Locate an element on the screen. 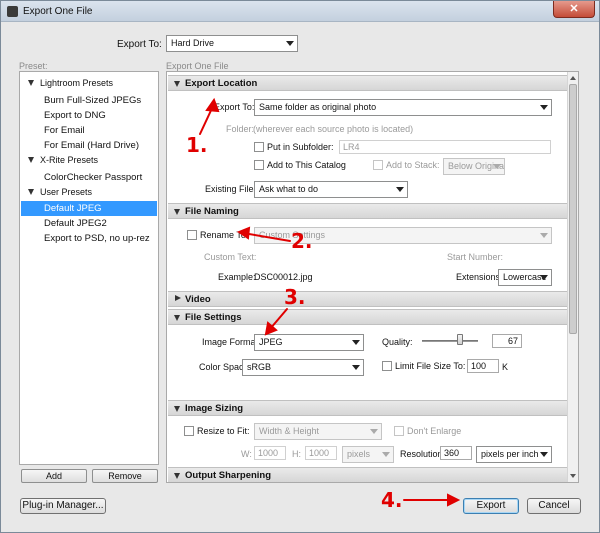  size-unit-dropdown: pixels is located at coordinates (368, 454).